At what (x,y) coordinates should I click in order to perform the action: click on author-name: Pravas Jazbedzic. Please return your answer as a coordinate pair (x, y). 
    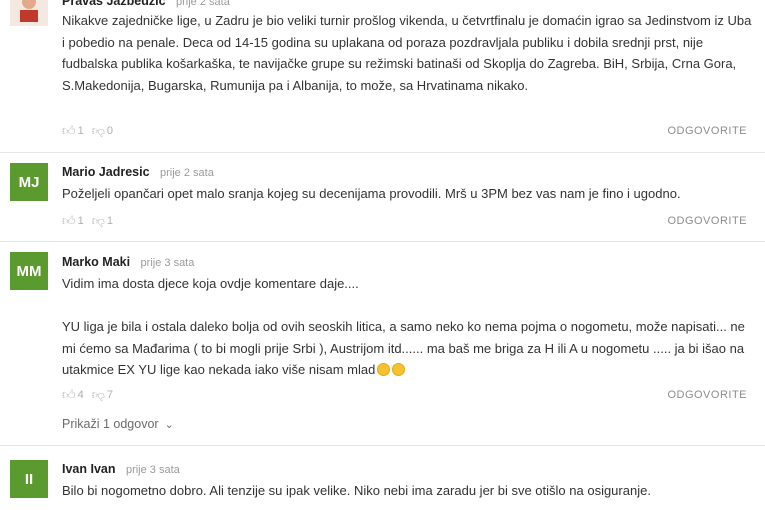
    Looking at the image, I should click on (114, 4).